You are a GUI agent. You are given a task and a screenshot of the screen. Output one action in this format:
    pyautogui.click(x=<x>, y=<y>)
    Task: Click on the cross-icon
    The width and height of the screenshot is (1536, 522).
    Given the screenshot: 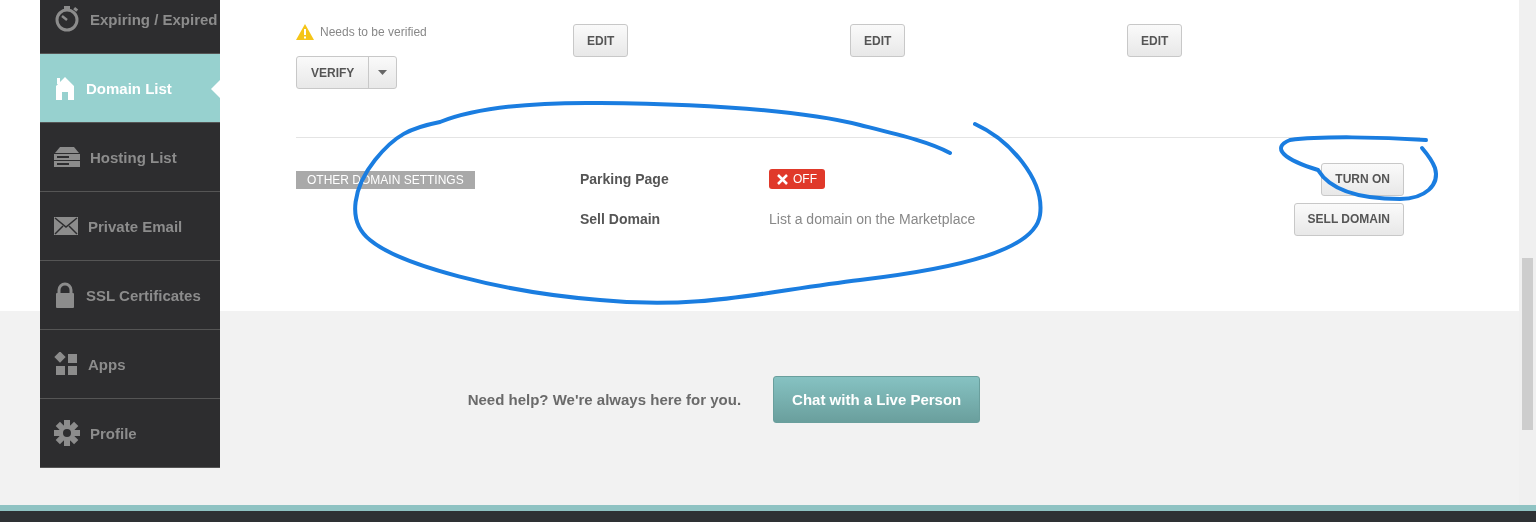 What is the action you would take?
    pyautogui.click(x=782, y=179)
    